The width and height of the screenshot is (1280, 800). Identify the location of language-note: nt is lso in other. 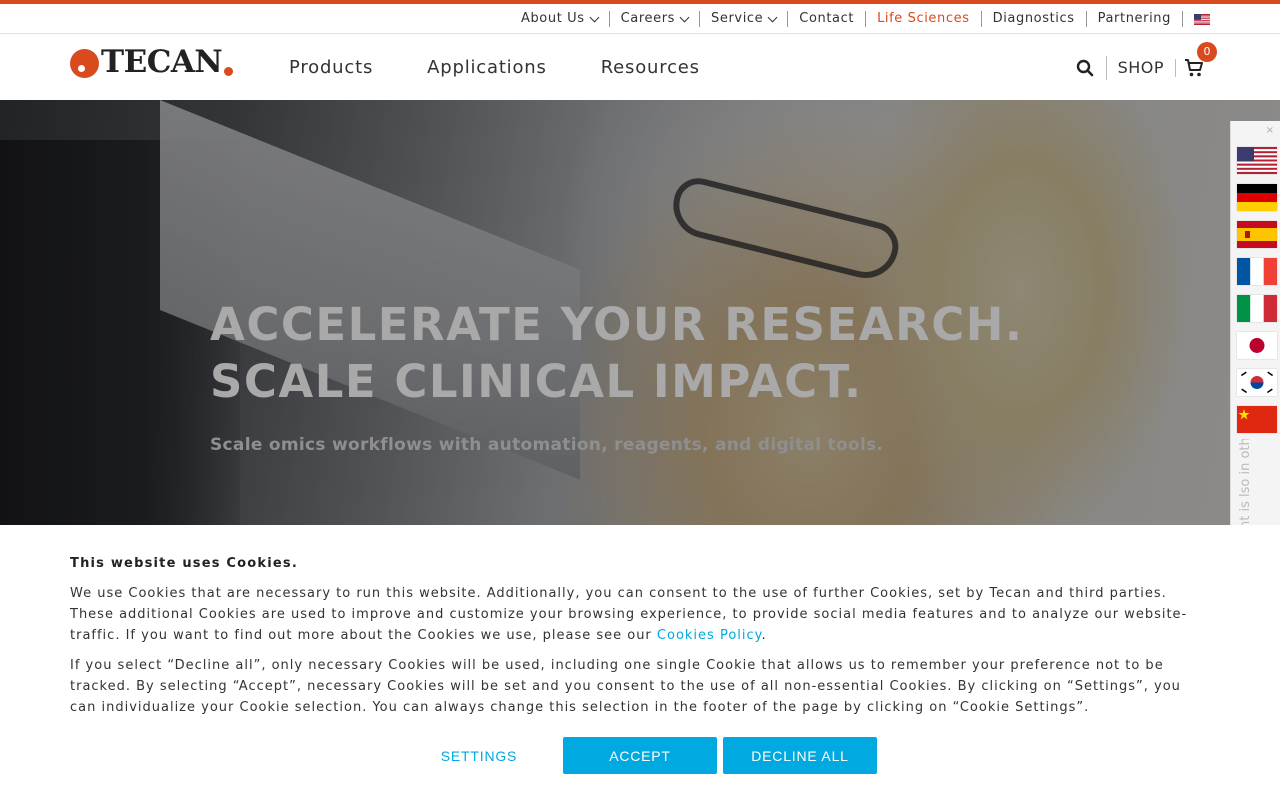
(1246, 484).